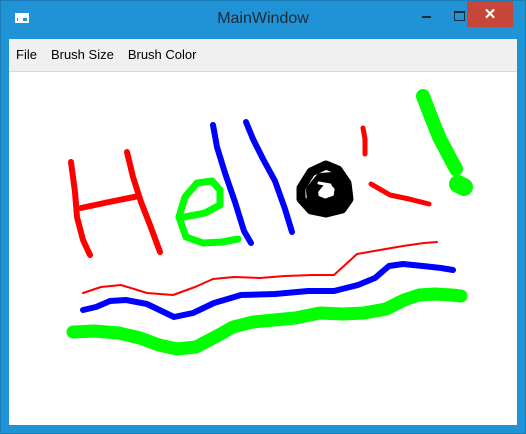 Image resolution: width=526 pixels, height=434 pixels. What do you see at coordinates (26, 55) in the screenshot?
I see `menu-file: File` at bounding box center [26, 55].